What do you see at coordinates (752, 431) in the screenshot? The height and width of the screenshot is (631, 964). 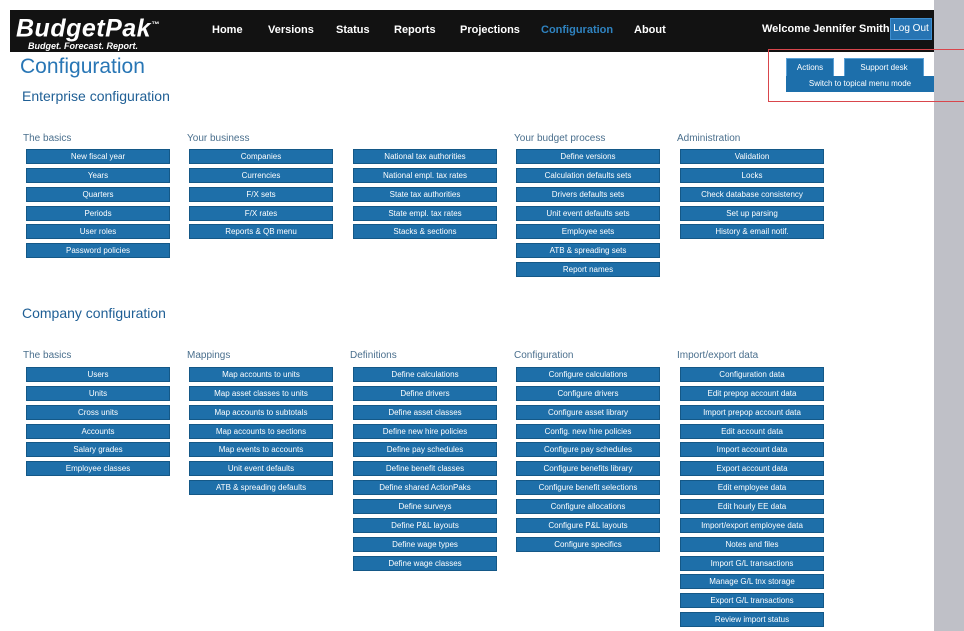 I see `edit-account-data-button: Edit account data` at bounding box center [752, 431].